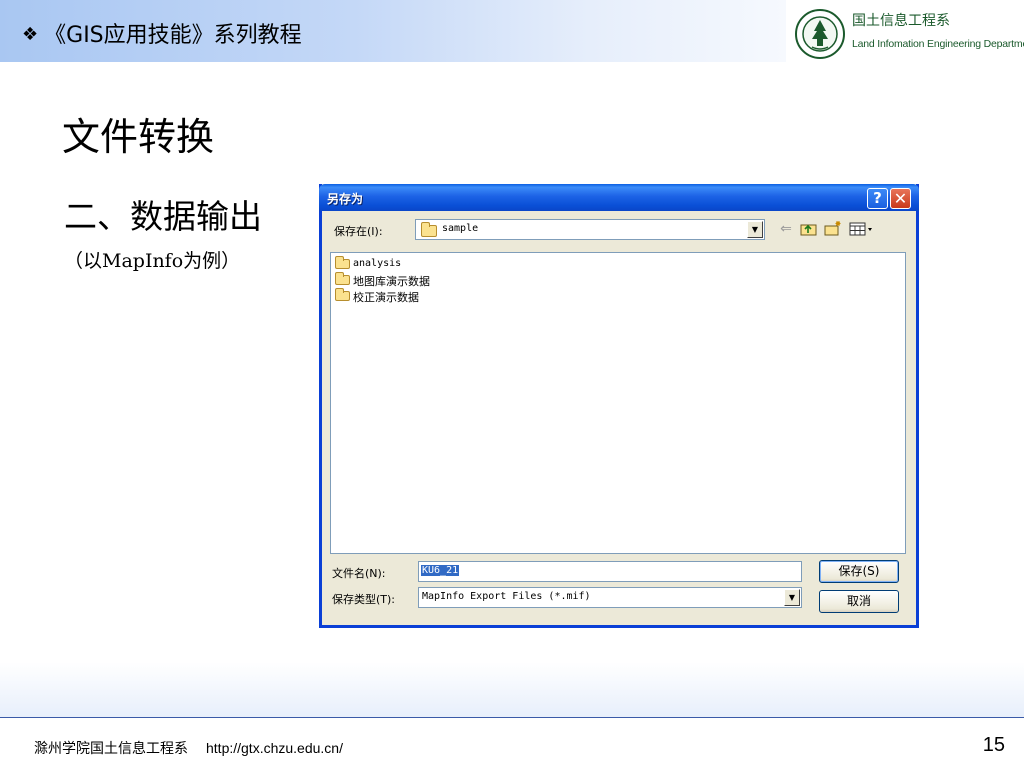 The width and height of the screenshot is (1024, 768). Describe the element at coordinates (111, 749) in the screenshot. I see `footer-org: 滁州学院国土信息工程系` at that location.